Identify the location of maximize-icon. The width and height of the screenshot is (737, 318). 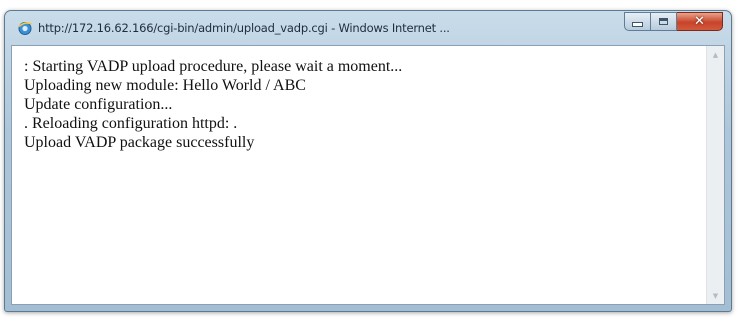
(663, 21).